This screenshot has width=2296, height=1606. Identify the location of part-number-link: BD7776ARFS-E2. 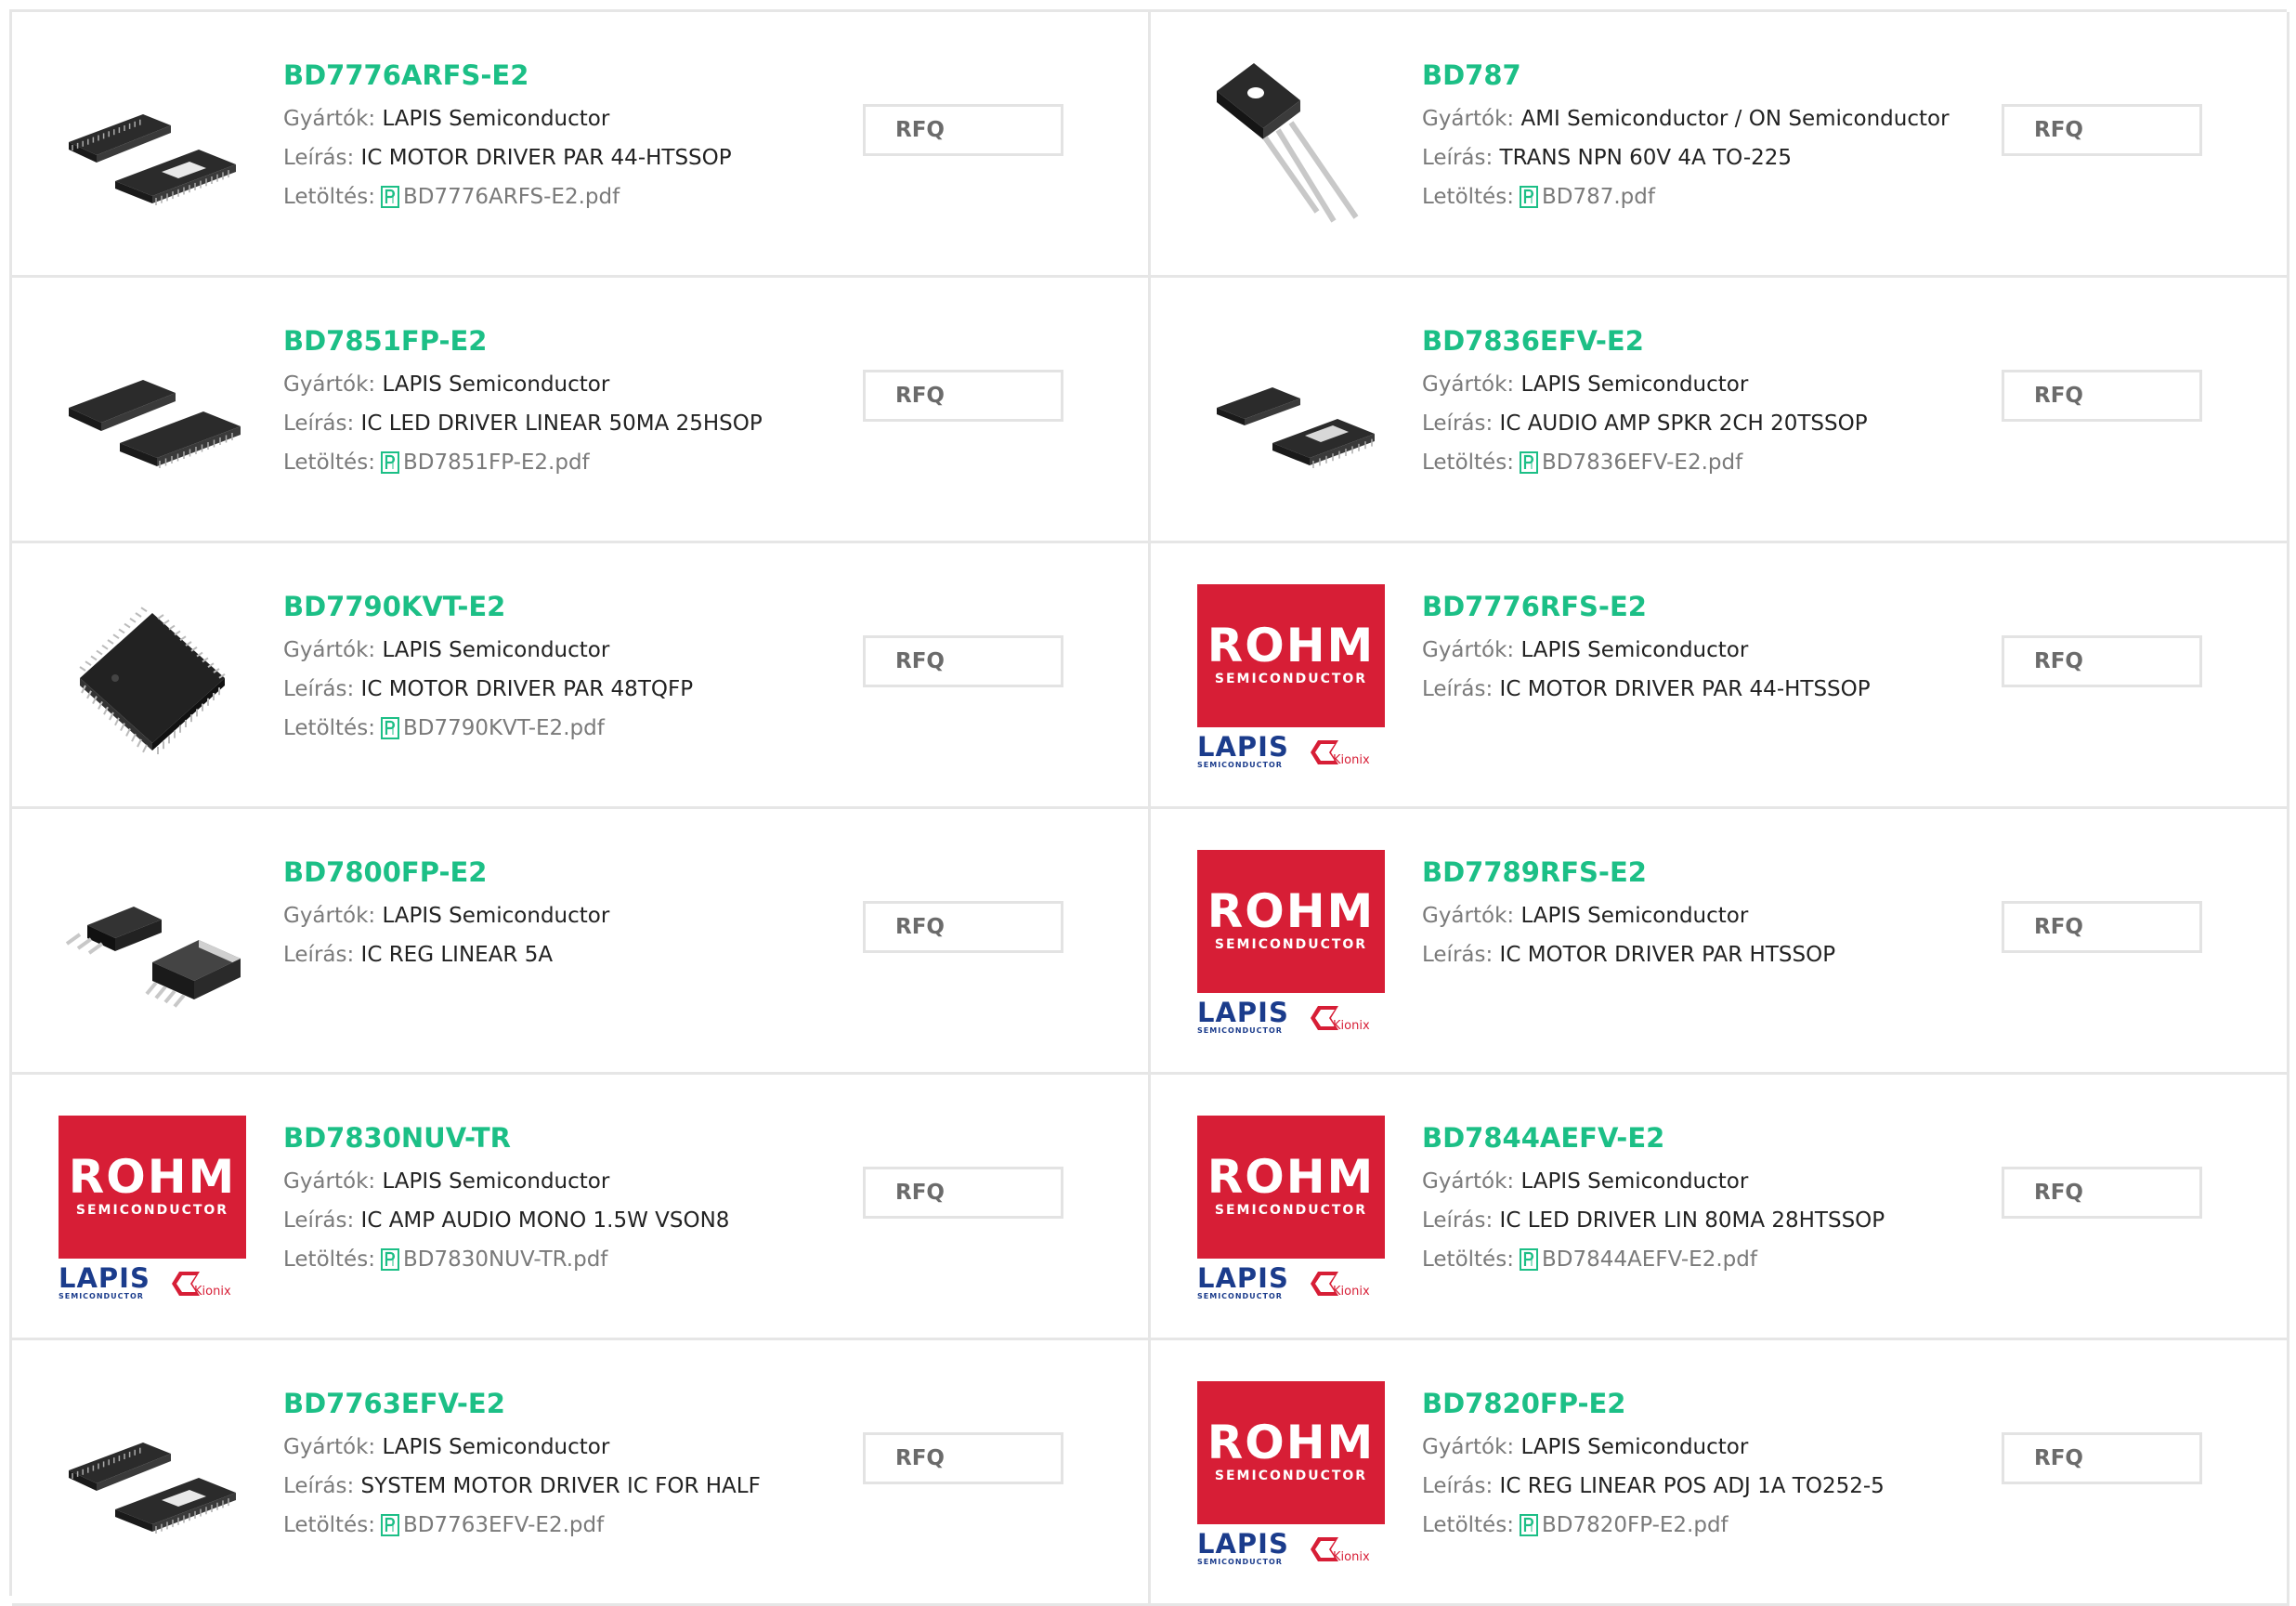
(562, 76).